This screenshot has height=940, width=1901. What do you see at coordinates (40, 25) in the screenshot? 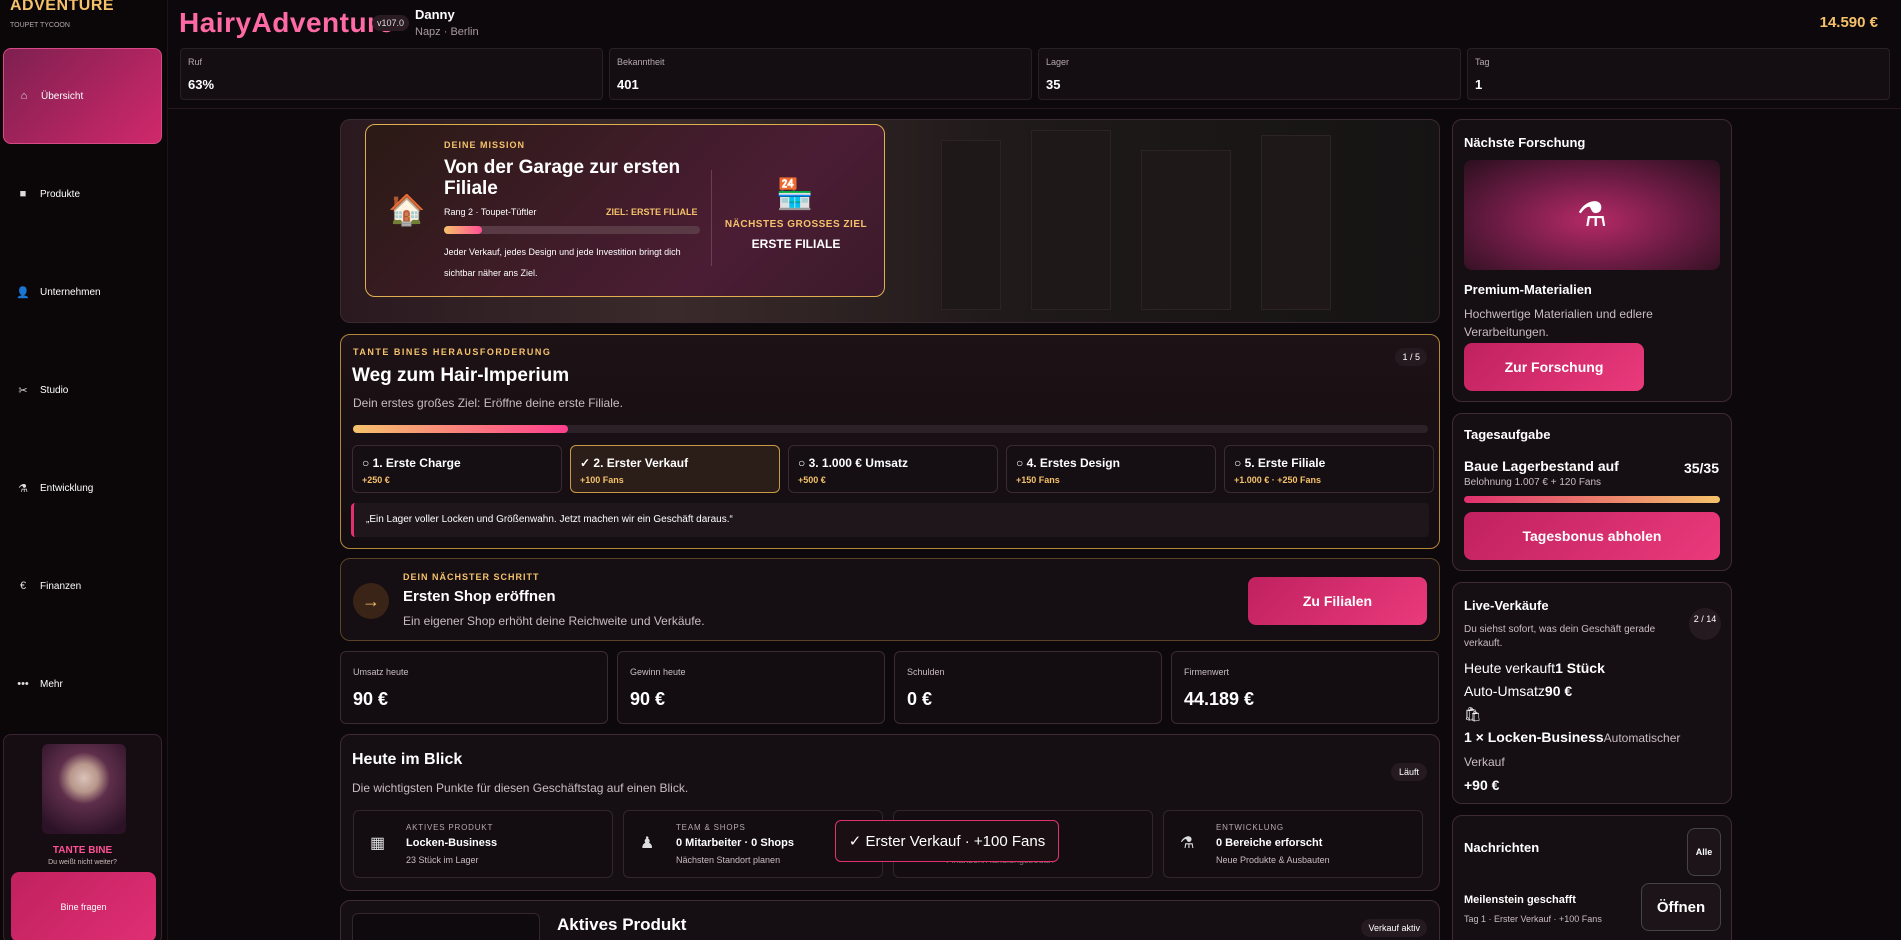
I see `brand-subtitle: TOUPET TYCOON` at bounding box center [40, 25].